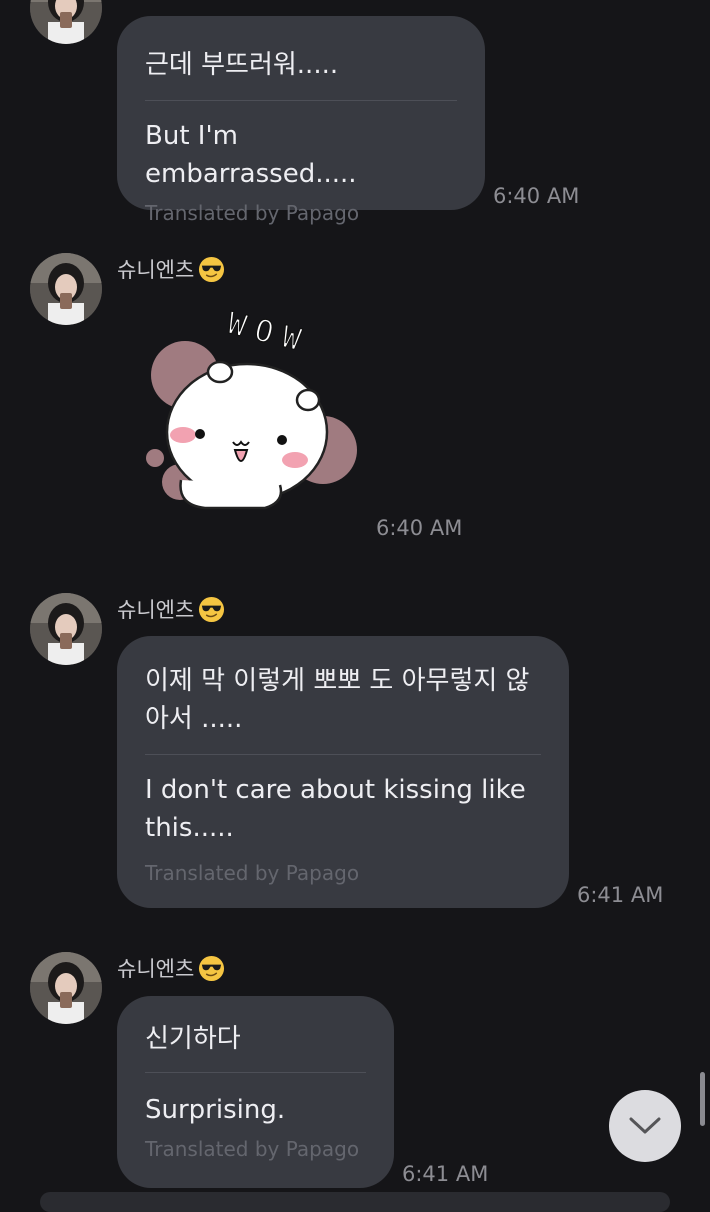  What do you see at coordinates (215, 1110) in the screenshot?
I see `message-translation-text: Surprising.` at bounding box center [215, 1110].